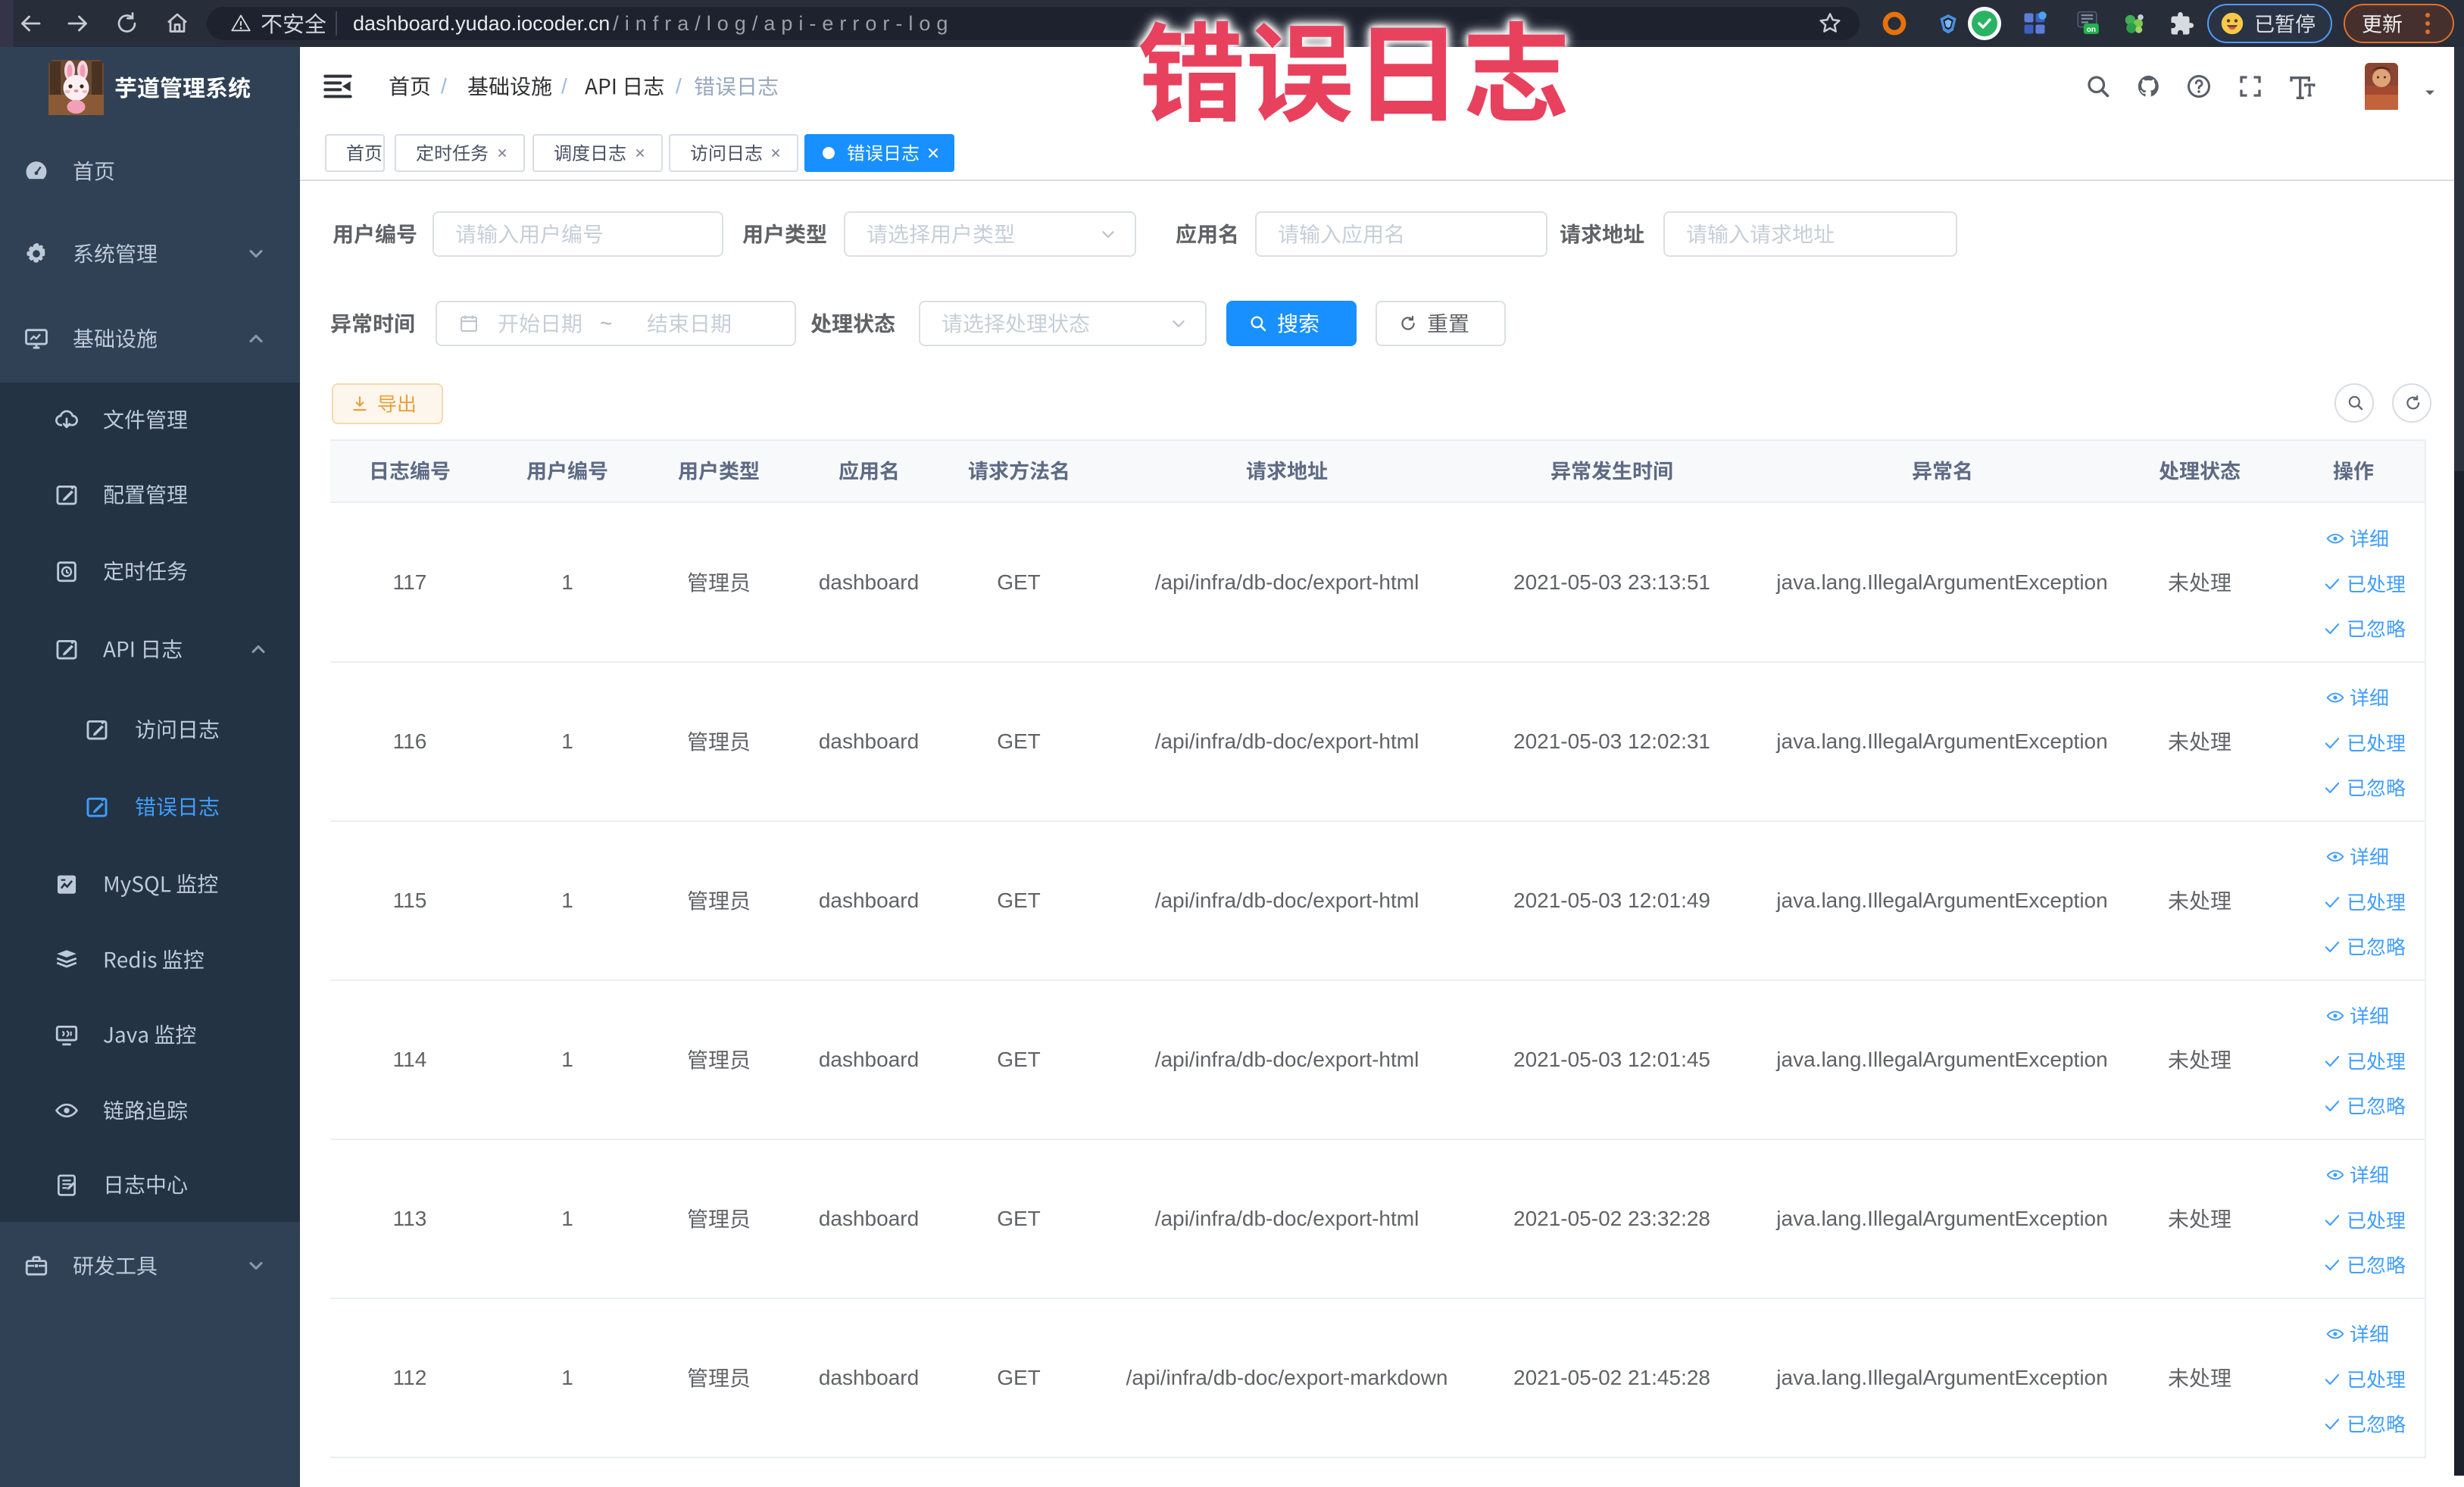  What do you see at coordinates (2091, 30) in the screenshot?
I see `svg-text: on` at bounding box center [2091, 30].